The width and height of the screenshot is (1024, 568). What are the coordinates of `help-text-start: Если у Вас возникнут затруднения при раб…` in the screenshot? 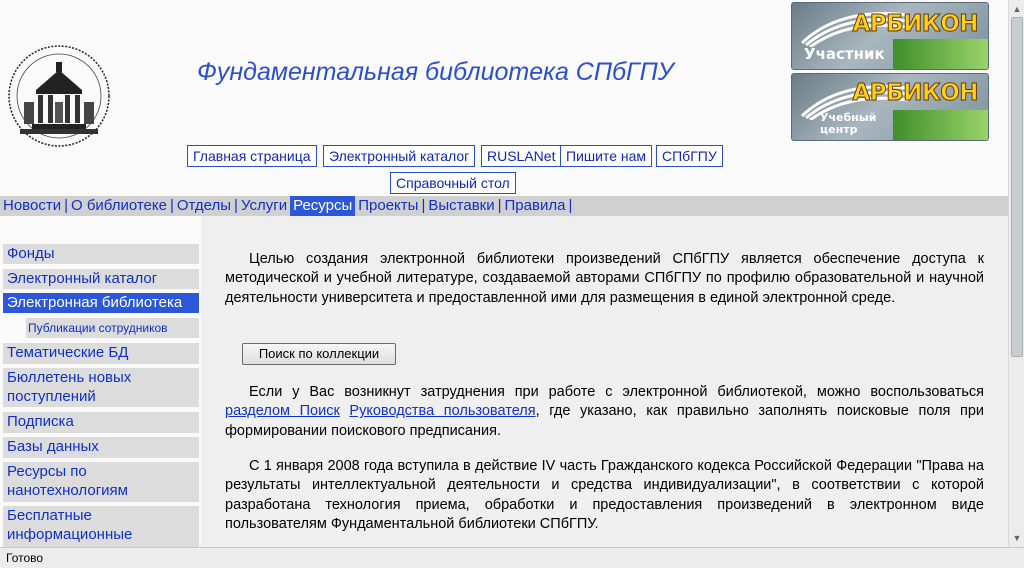 It's located at (616, 392).